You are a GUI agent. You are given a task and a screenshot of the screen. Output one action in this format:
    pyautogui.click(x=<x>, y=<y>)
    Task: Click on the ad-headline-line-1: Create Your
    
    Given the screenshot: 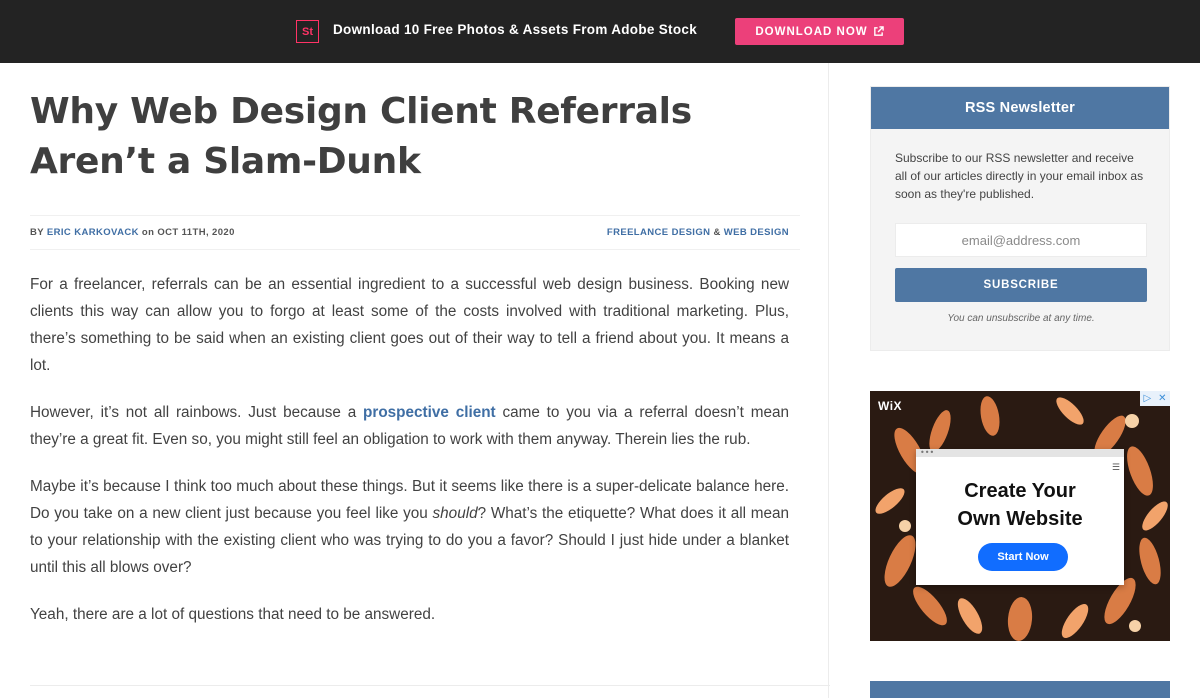 What is the action you would take?
    pyautogui.click(x=1020, y=491)
    